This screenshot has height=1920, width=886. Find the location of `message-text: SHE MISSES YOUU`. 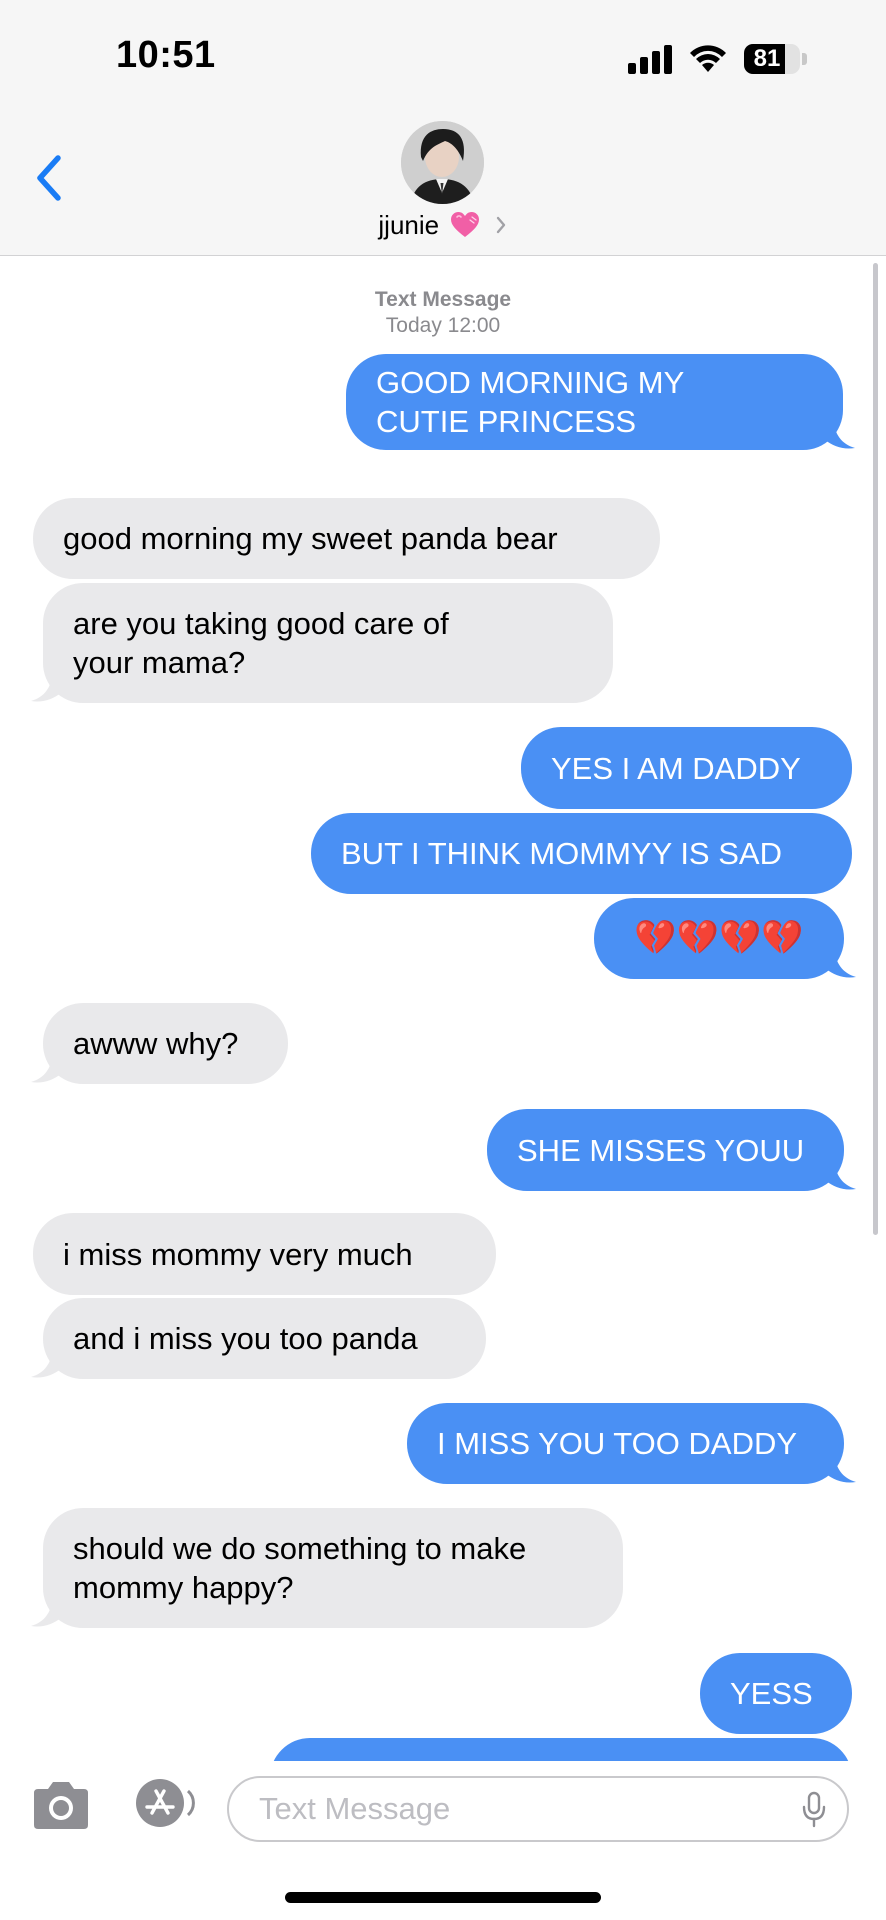

message-text: SHE MISSES YOUU is located at coordinates (661, 1150).